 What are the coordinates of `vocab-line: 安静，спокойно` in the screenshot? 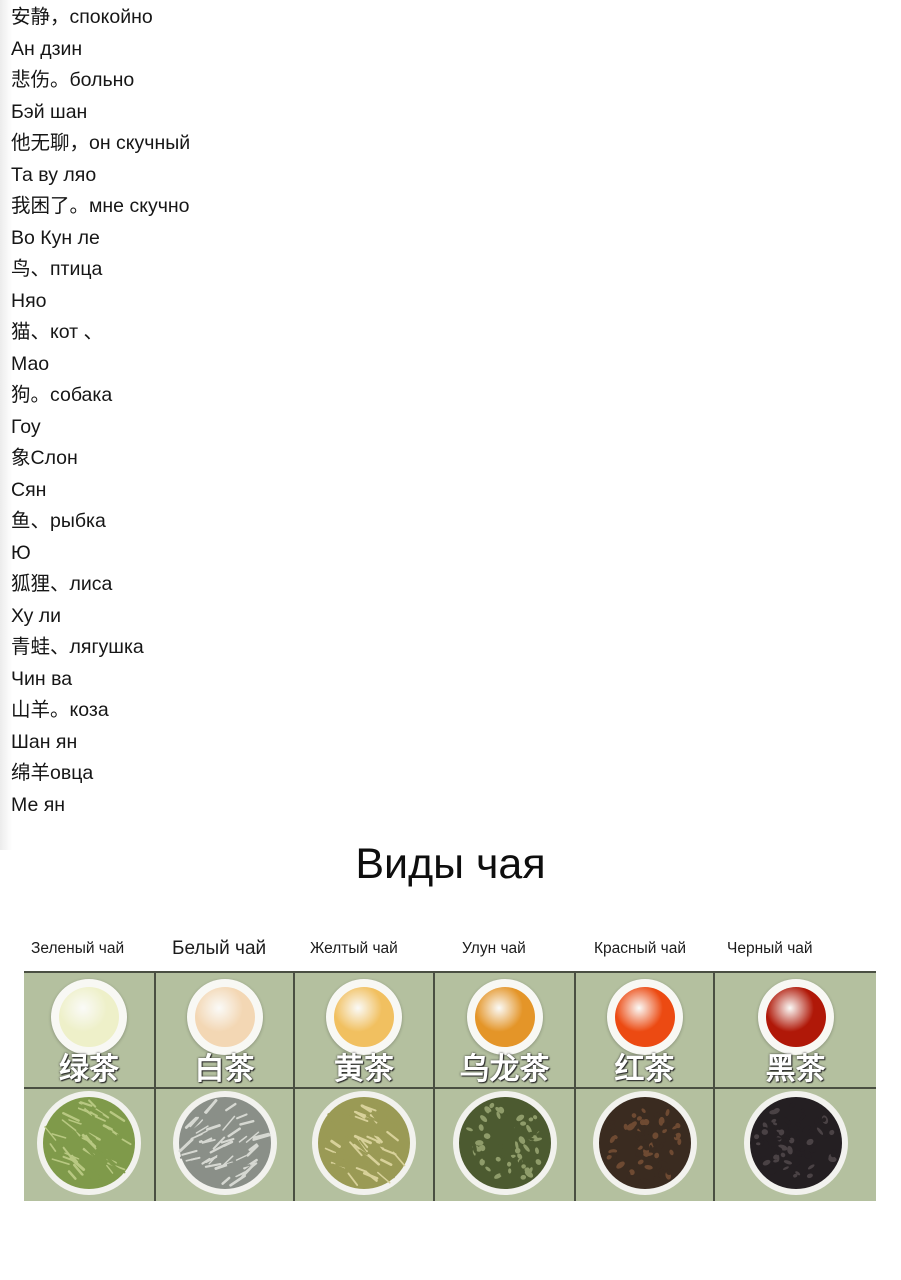 It's located at (82, 17).